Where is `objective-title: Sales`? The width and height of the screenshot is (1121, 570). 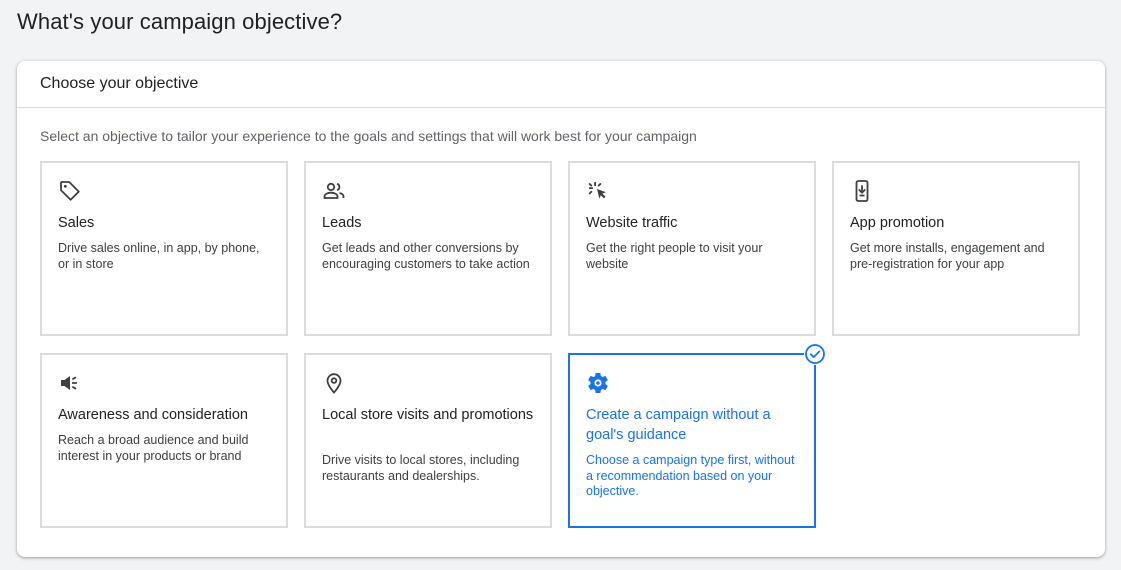 objective-title: Sales is located at coordinates (76, 223).